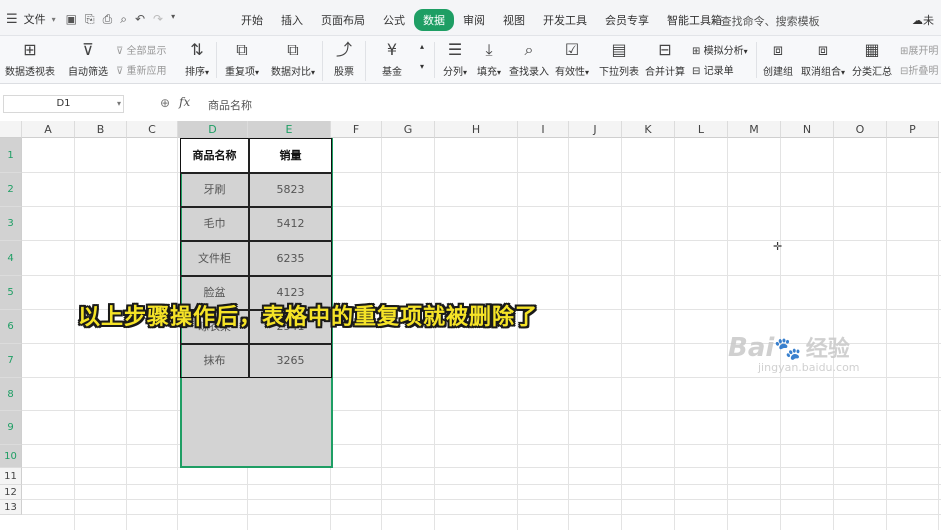 The image size is (941, 530). What do you see at coordinates (696, 51) in the screenshot?
I see `simulation-icon: ⊞` at bounding box center [696, 51].